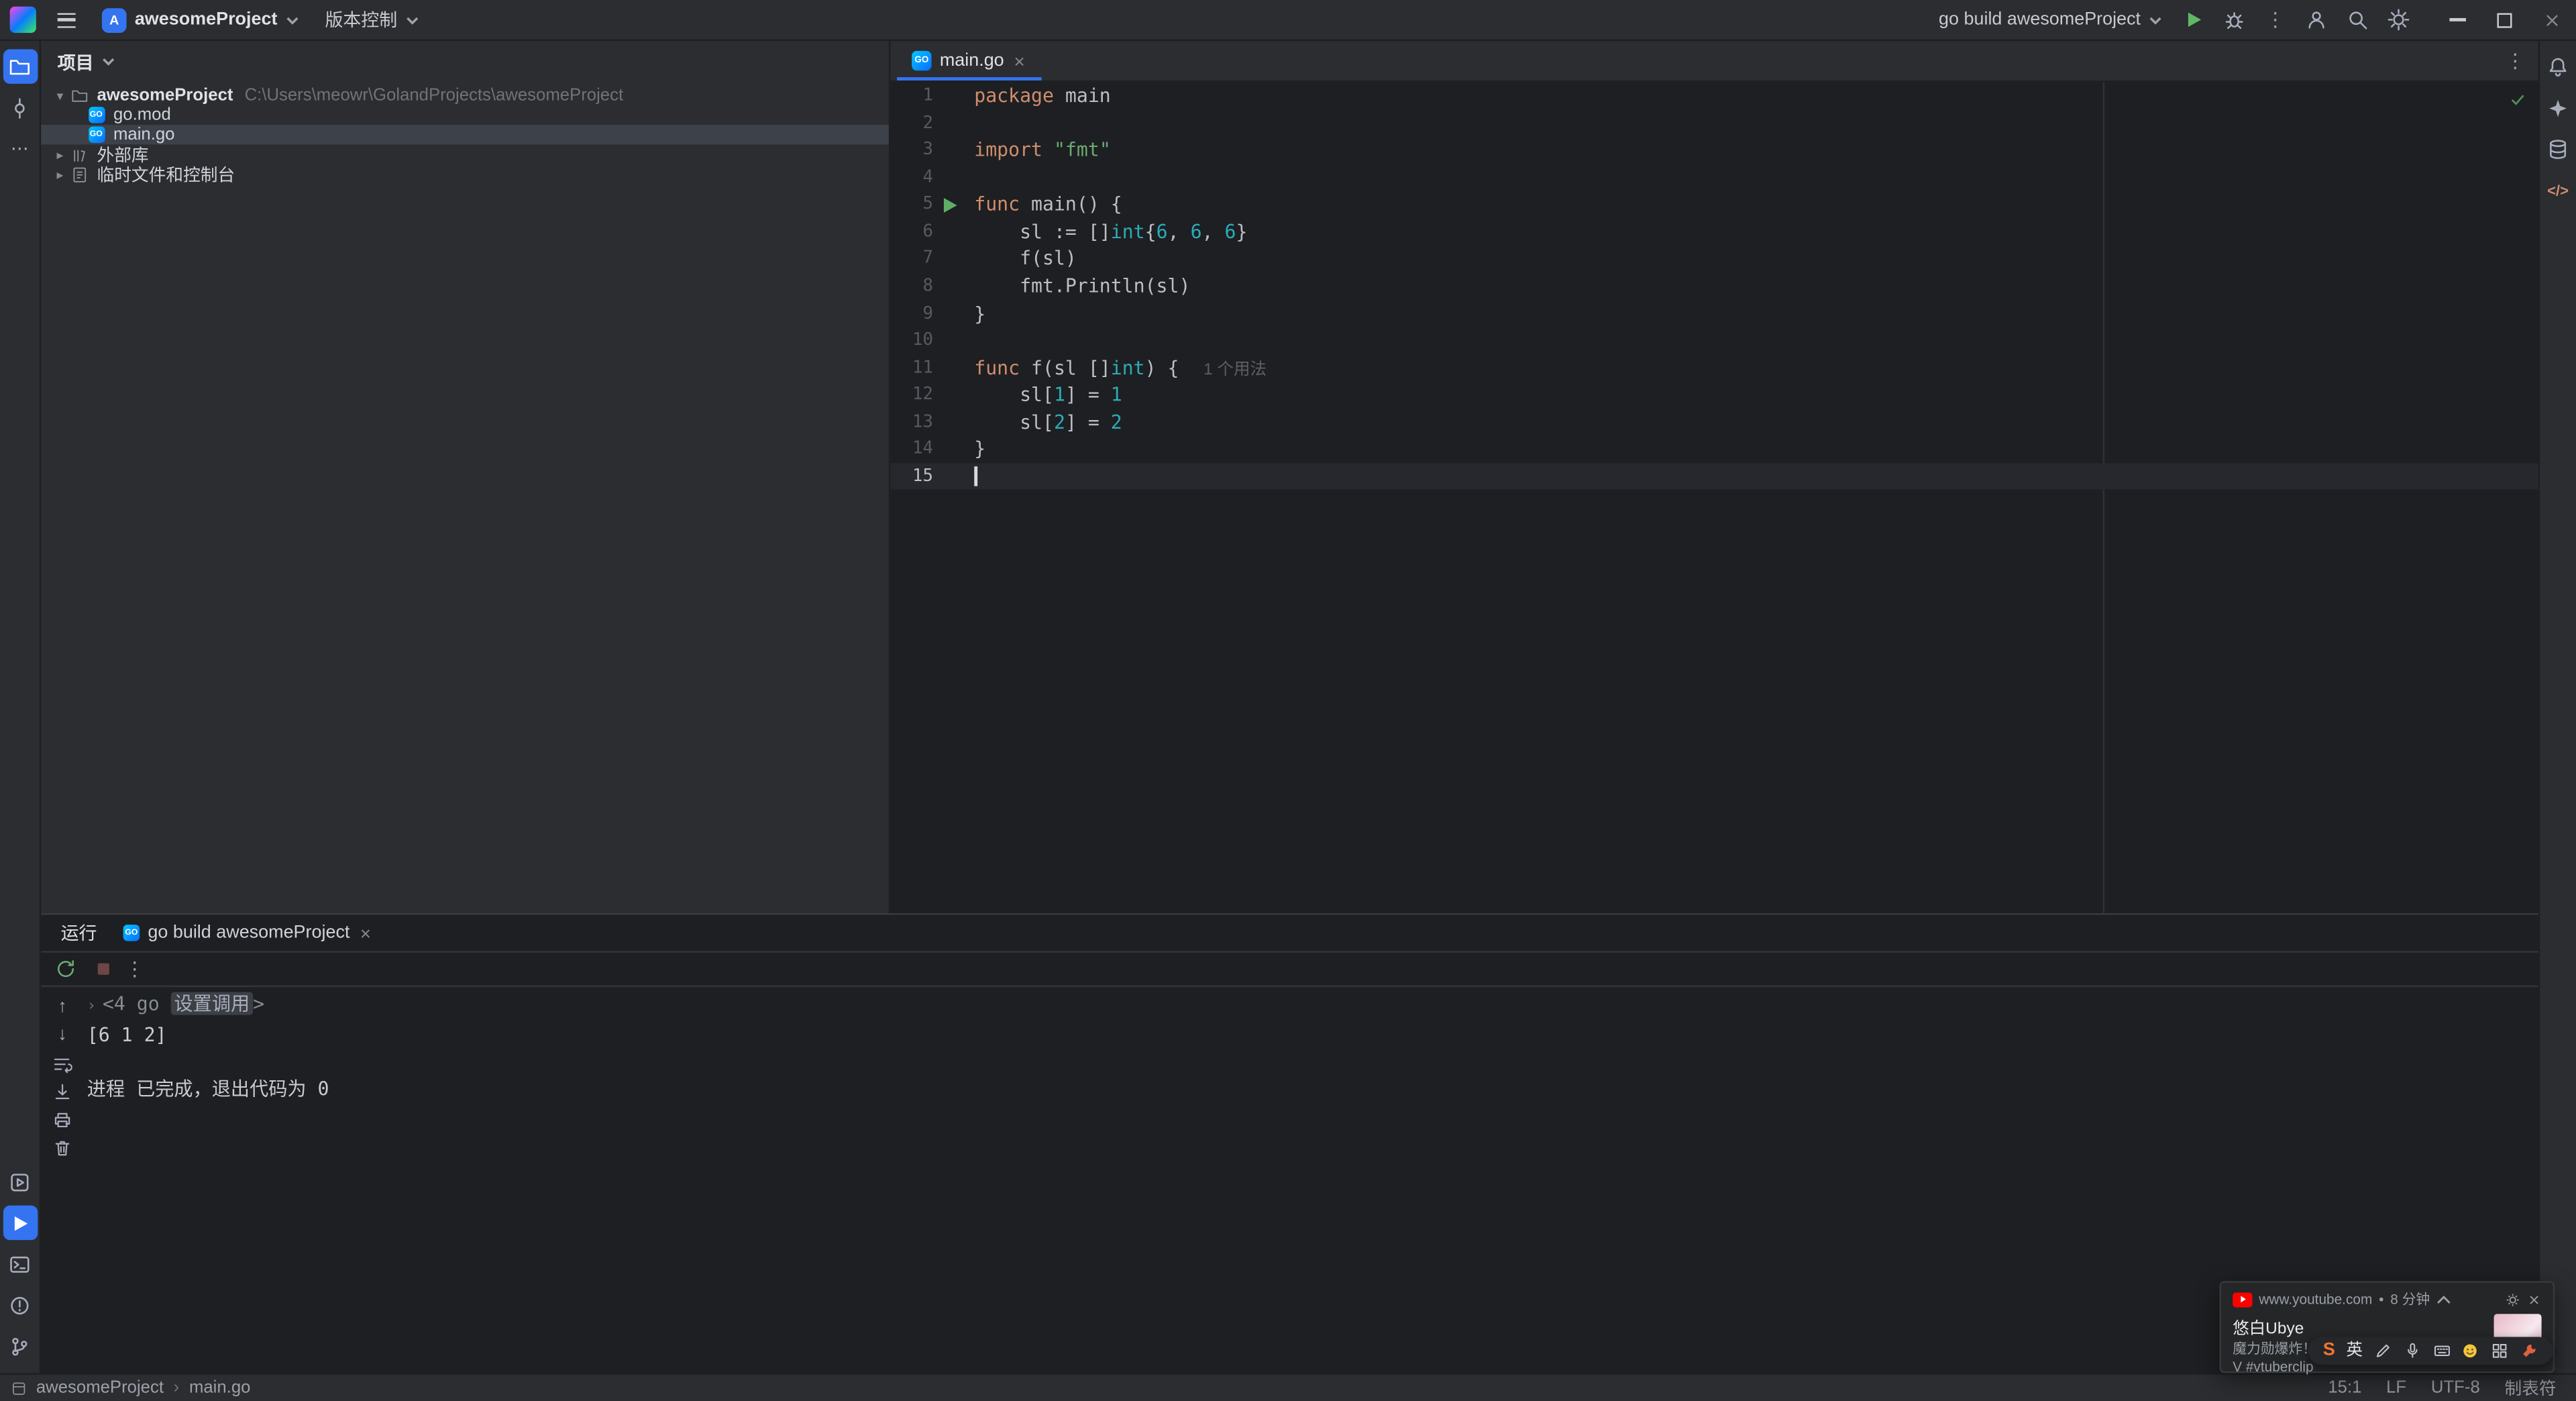 The width and height of the screenshot is (2576, 1401). Describe the element at coordinates (1714, 123) in the screenshot. I see `code-line-2: 2` at that location.